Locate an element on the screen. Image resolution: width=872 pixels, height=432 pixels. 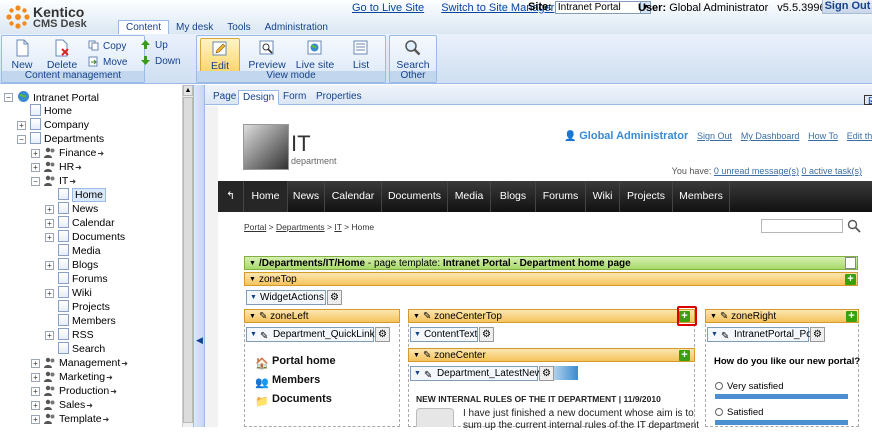
web-part-quicklinks: ▼ ✎ Department_QuickLinks ⚙ is located at coordinates (318, 334).